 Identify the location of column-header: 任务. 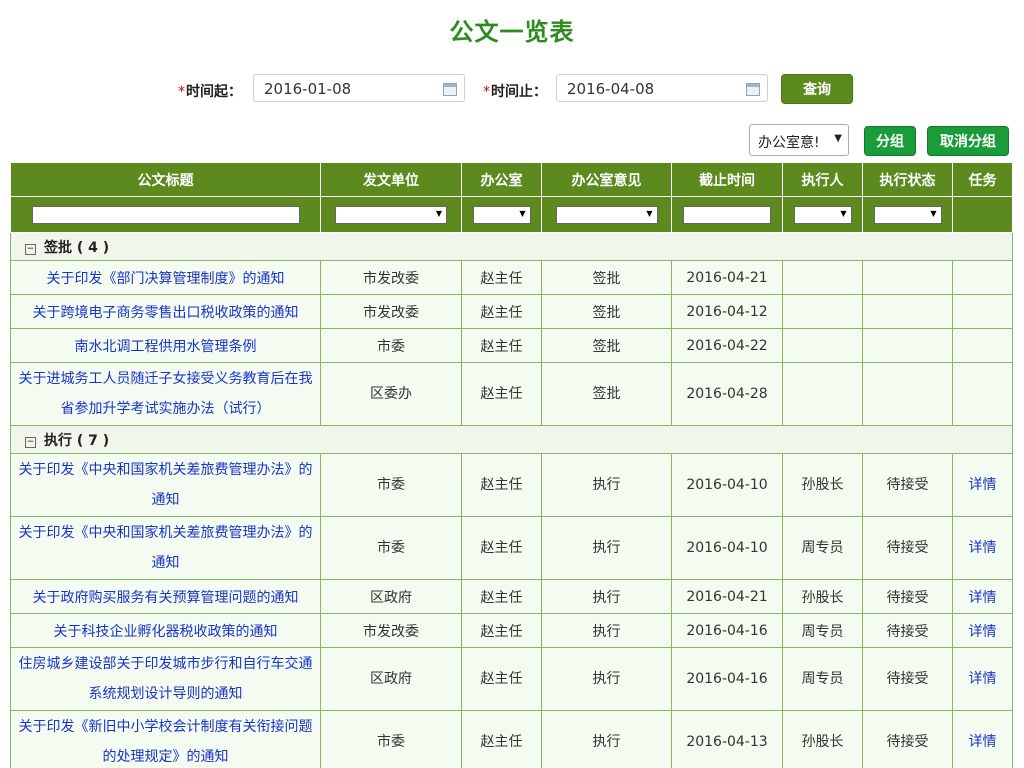
(982, 179).